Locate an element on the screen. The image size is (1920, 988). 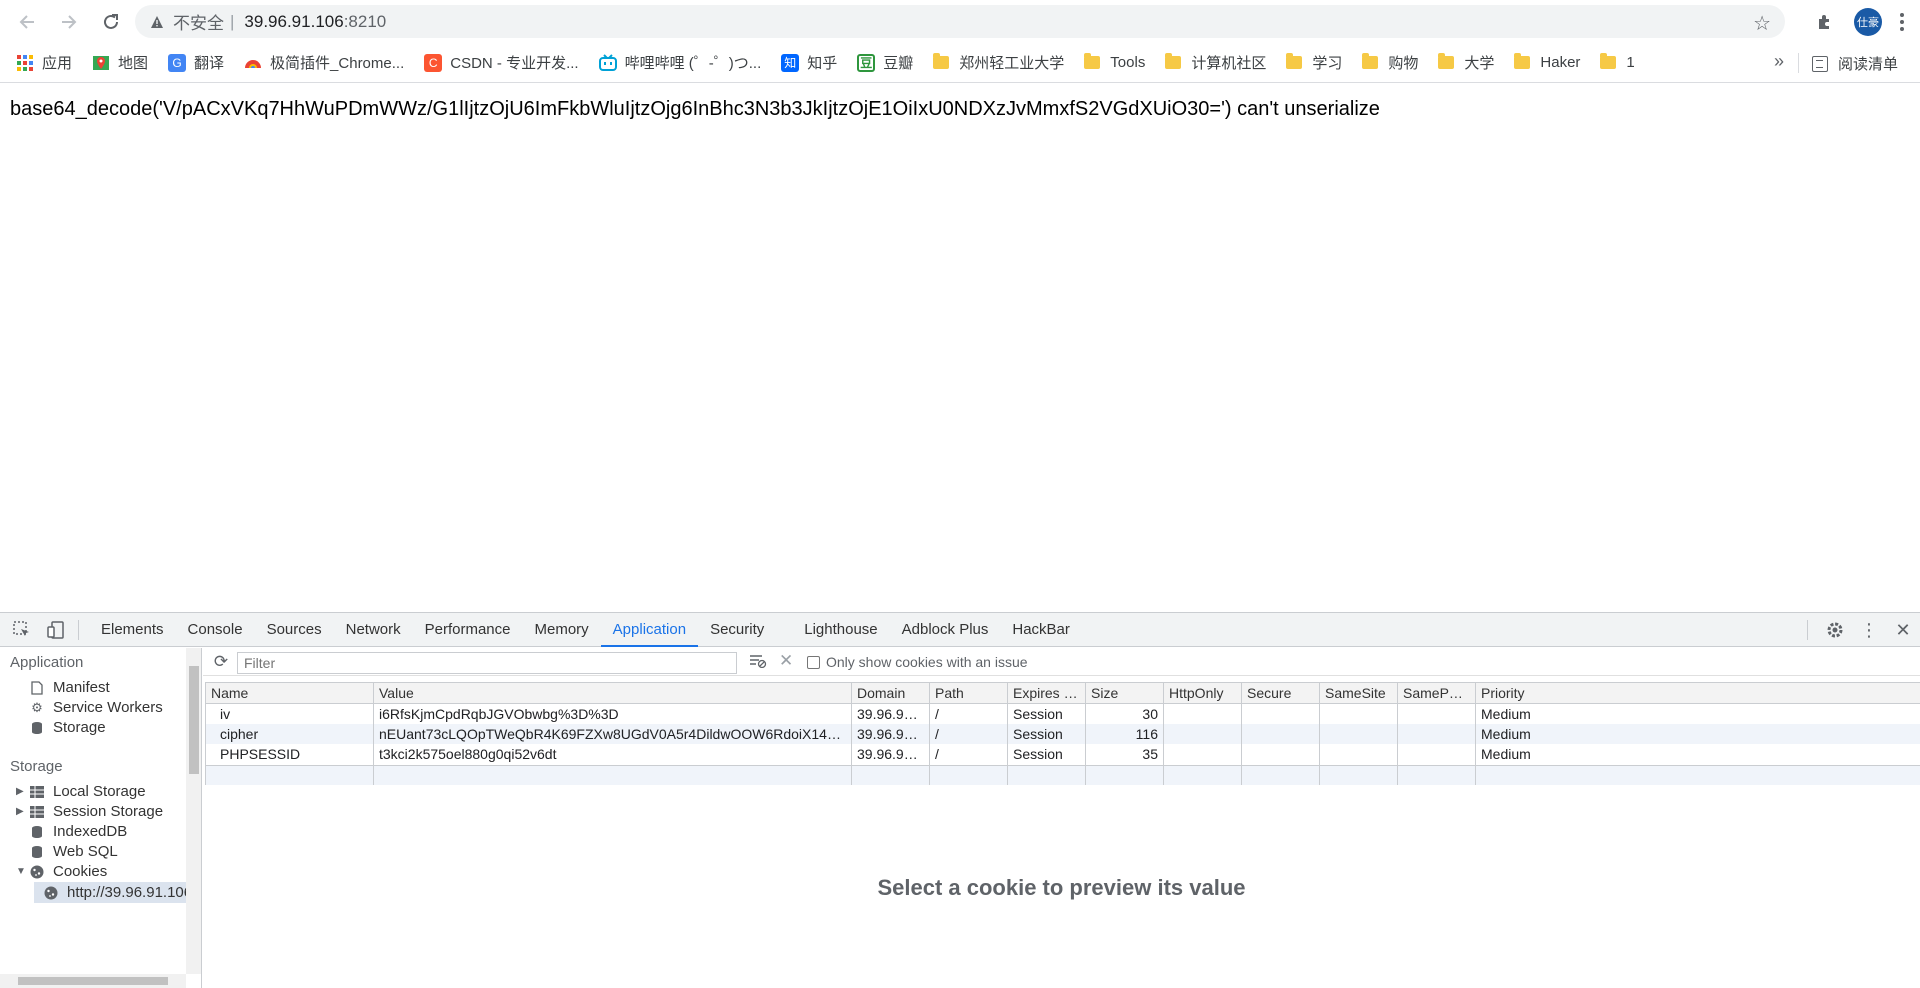
column-header-name: Name is located at coordinates (290, 693).